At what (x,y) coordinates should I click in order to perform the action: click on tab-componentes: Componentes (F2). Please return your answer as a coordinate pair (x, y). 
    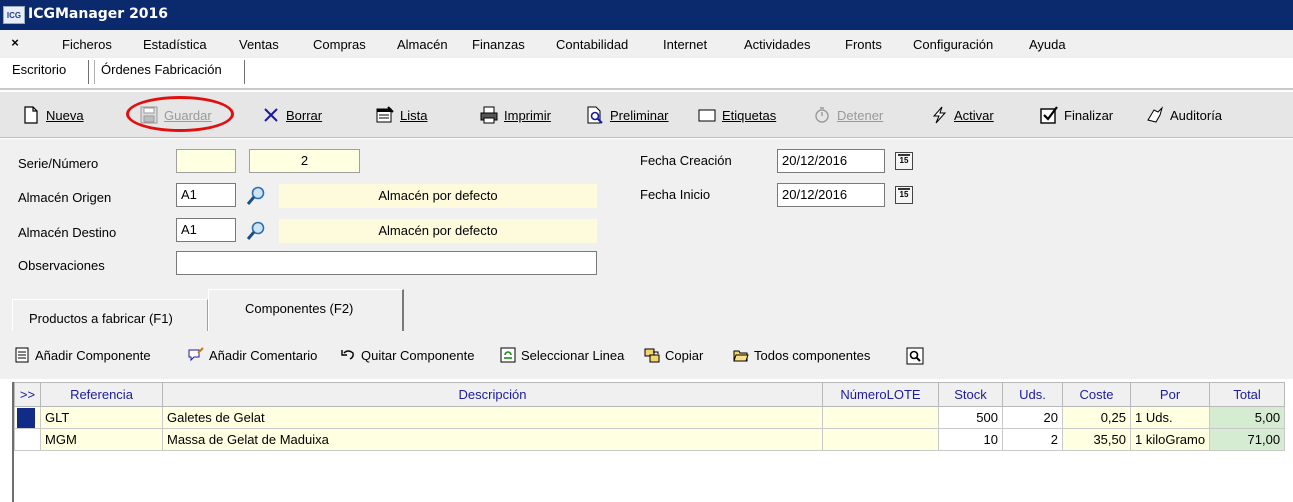
    Looking at the image, I should click on (306, 310).